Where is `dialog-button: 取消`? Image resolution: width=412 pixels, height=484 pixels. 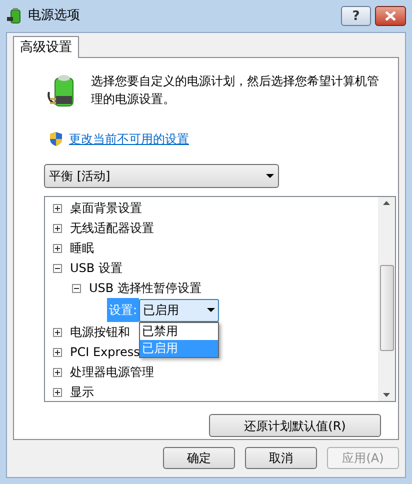 dialog-button: 取消 is located at coordinates (281, 458).